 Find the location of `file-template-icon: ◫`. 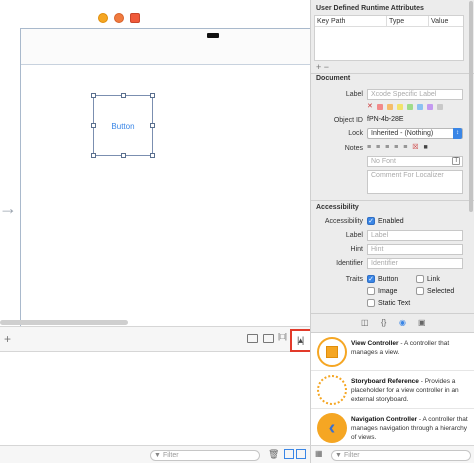

file-template-icon: ◫ is located at coordinates (365, 322).